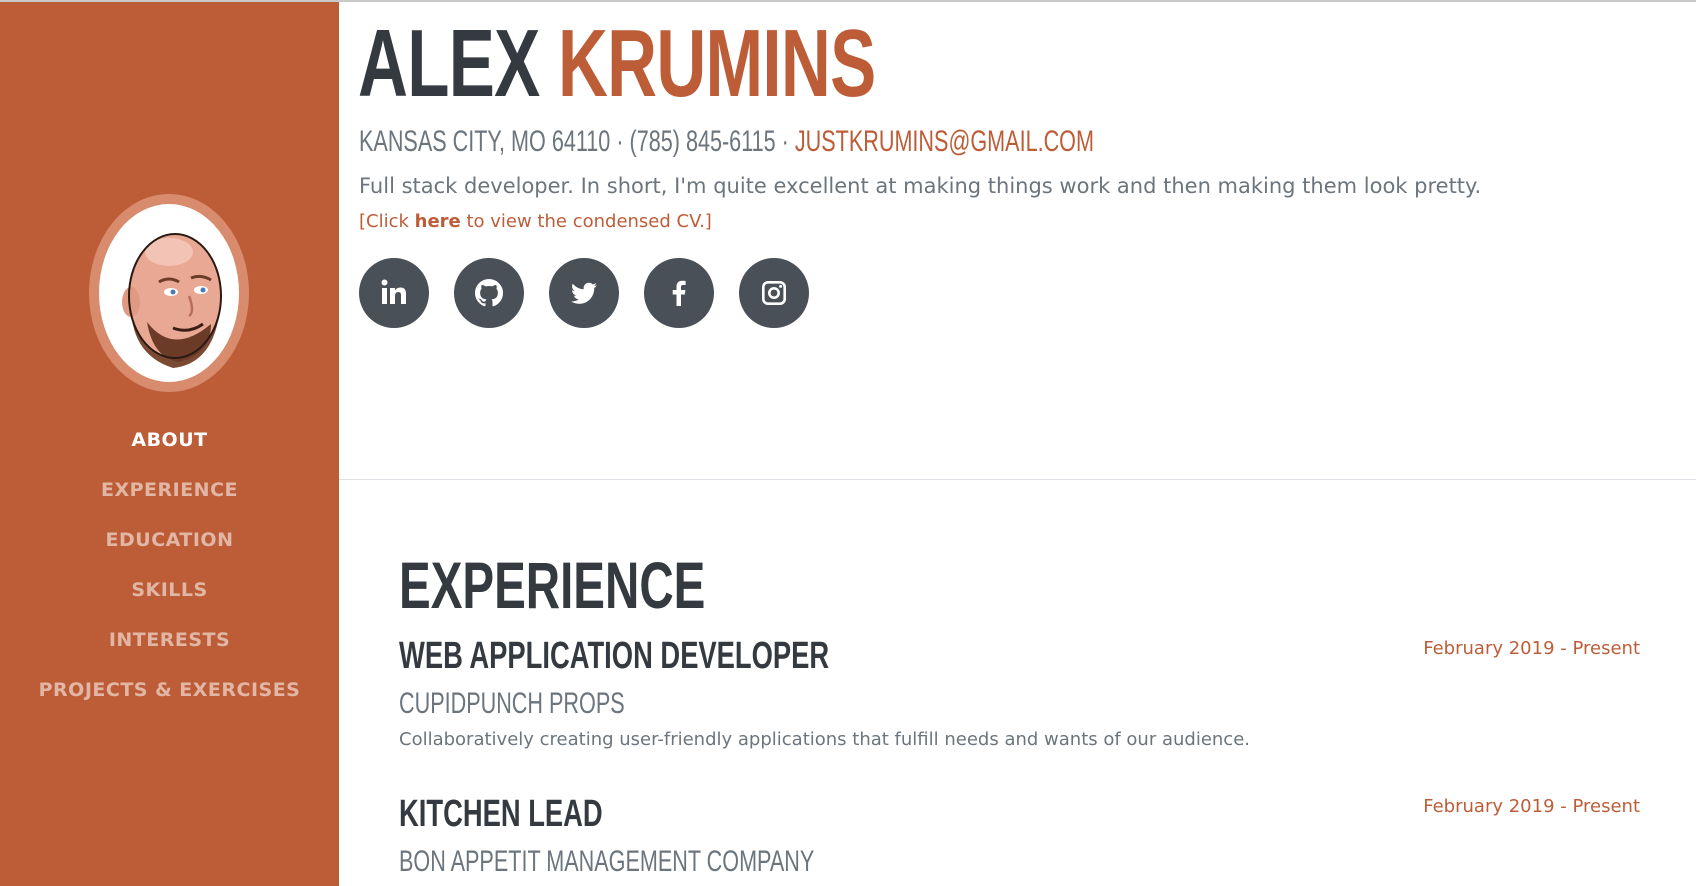 Image resolution: width=1696 pixels, height=886 pixels. I want to click on page-title: ALEX KRUMINS, so click(617, 63).